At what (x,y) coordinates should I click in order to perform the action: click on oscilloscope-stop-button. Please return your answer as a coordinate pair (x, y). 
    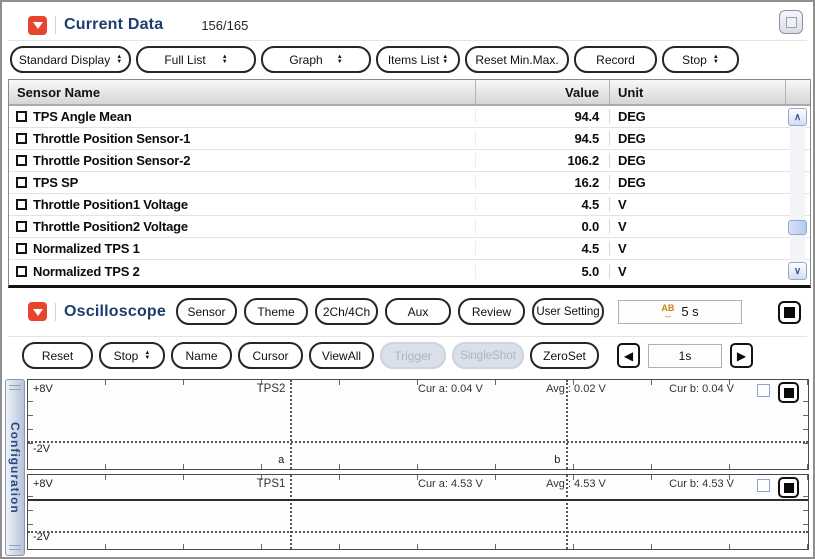
    Looking at the image, I should click on (789, 312).